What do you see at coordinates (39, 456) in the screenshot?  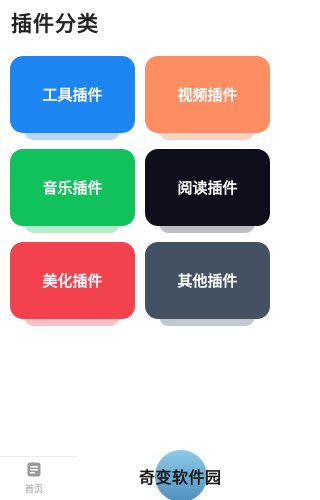 I see `bottom-nav-divider` at bounding box center [39, 456].